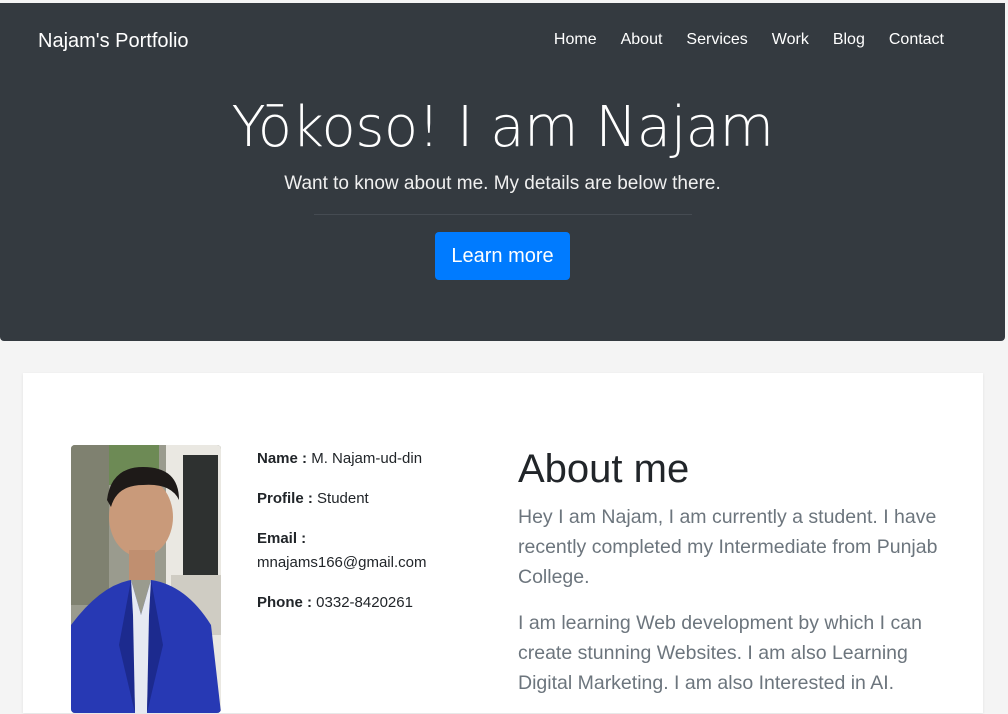 The width and height of the screenshot is (1008, 714). What do you see at coordinates (284, 602) in the screenshot?
I see `detail-phone-label: Phone :` at bounding box center [284, 602].